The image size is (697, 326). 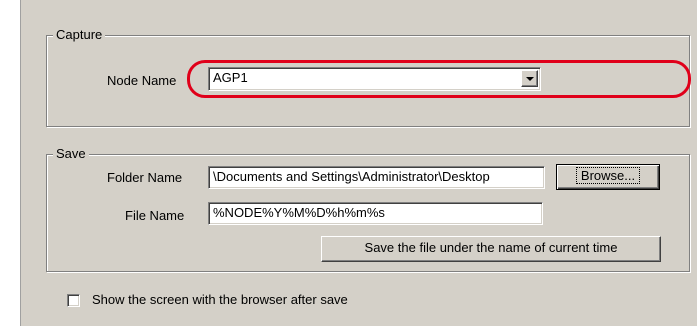 What do you see at coordinates (230, 77) in the screenshot?
I see `node-name-value: AGP1` at bounding box center [230, 77].